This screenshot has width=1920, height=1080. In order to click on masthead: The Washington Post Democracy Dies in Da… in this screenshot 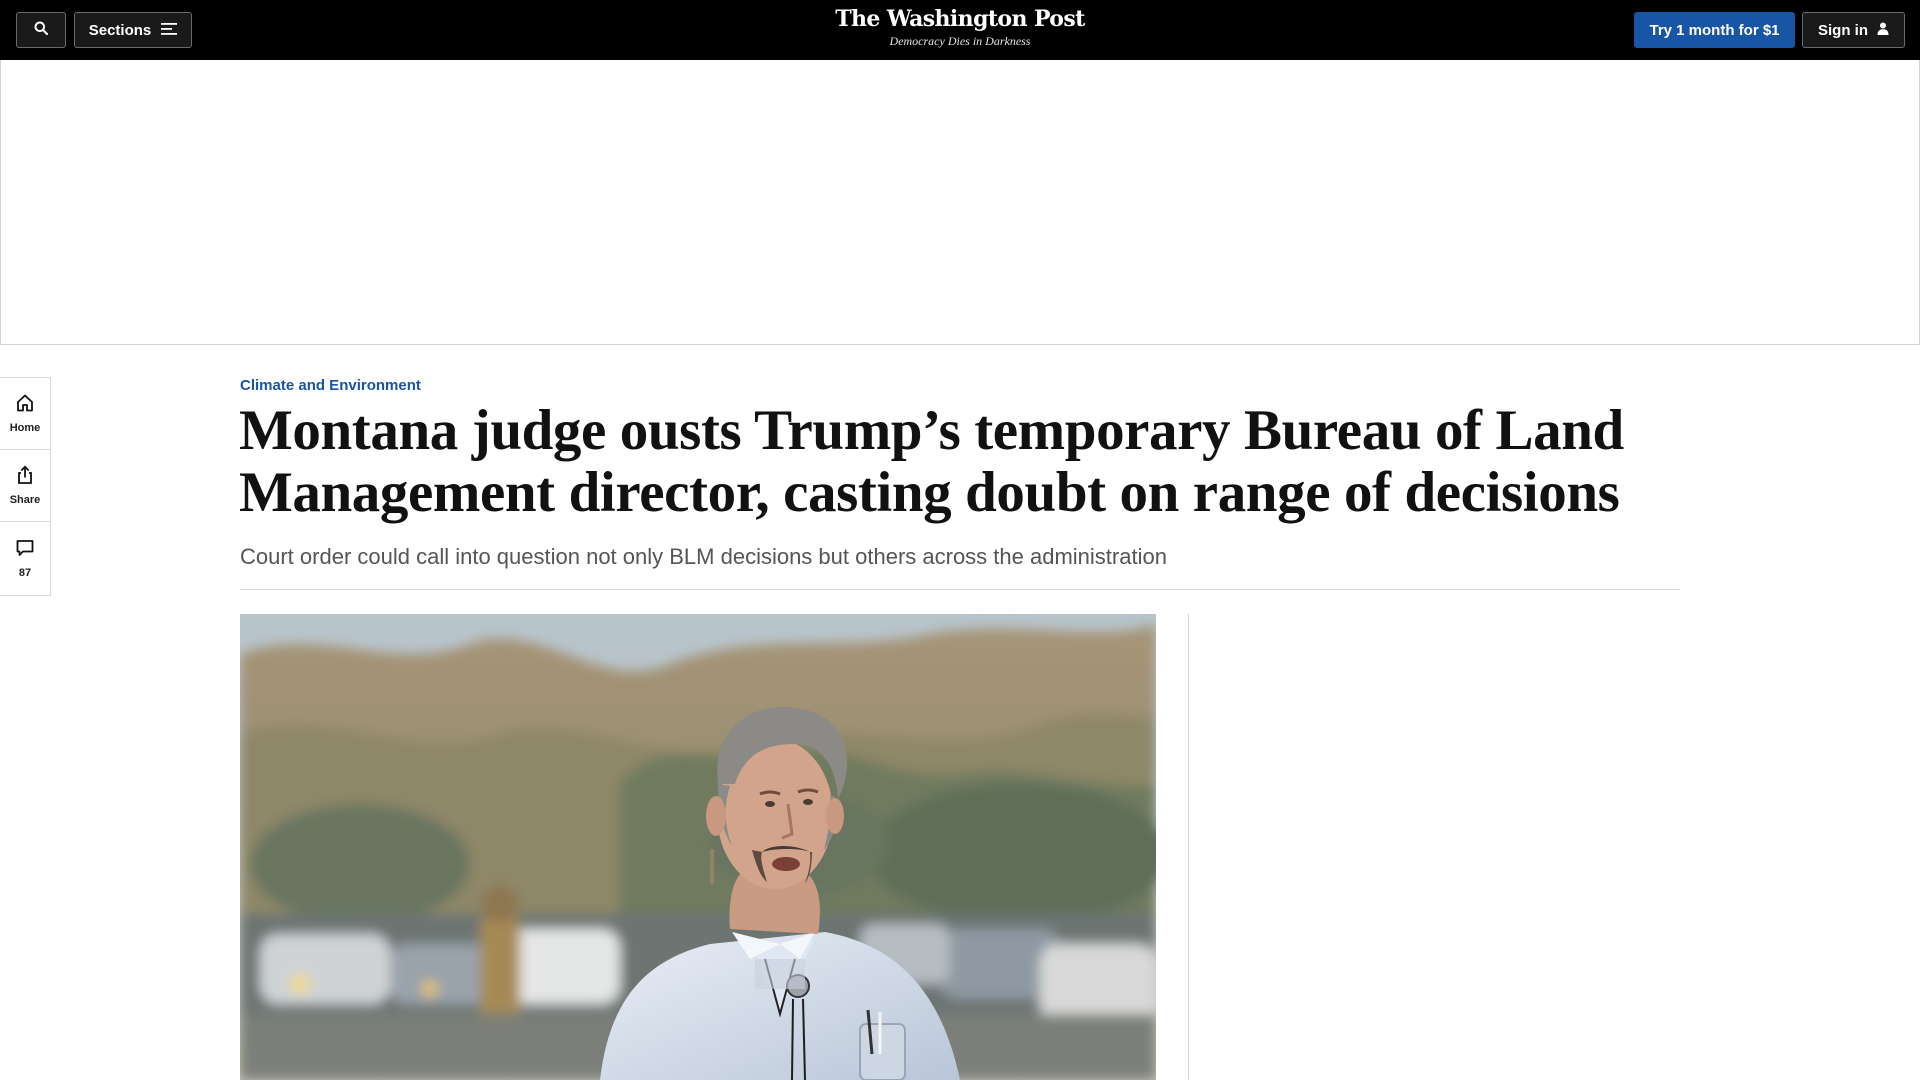, I will do `click(960, 26)`.